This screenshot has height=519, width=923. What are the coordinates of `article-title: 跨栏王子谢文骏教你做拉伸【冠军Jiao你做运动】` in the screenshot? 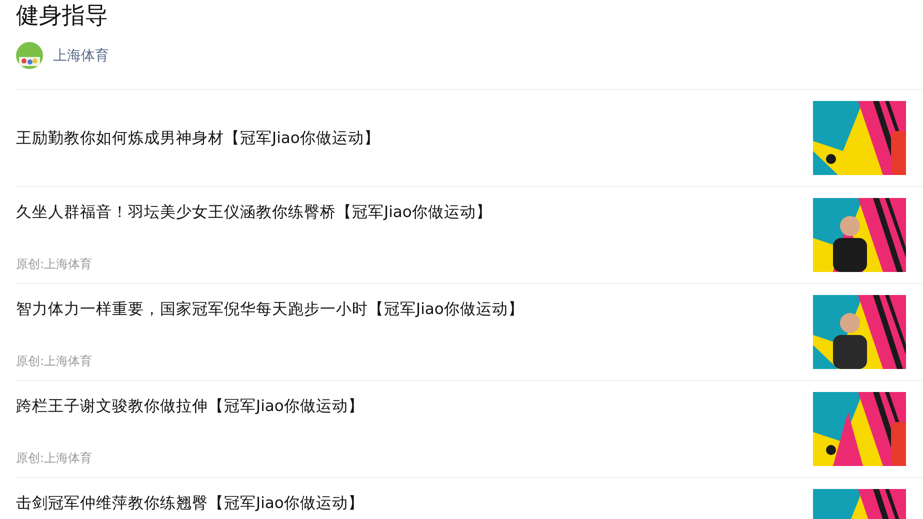 It's located at (190, 406).